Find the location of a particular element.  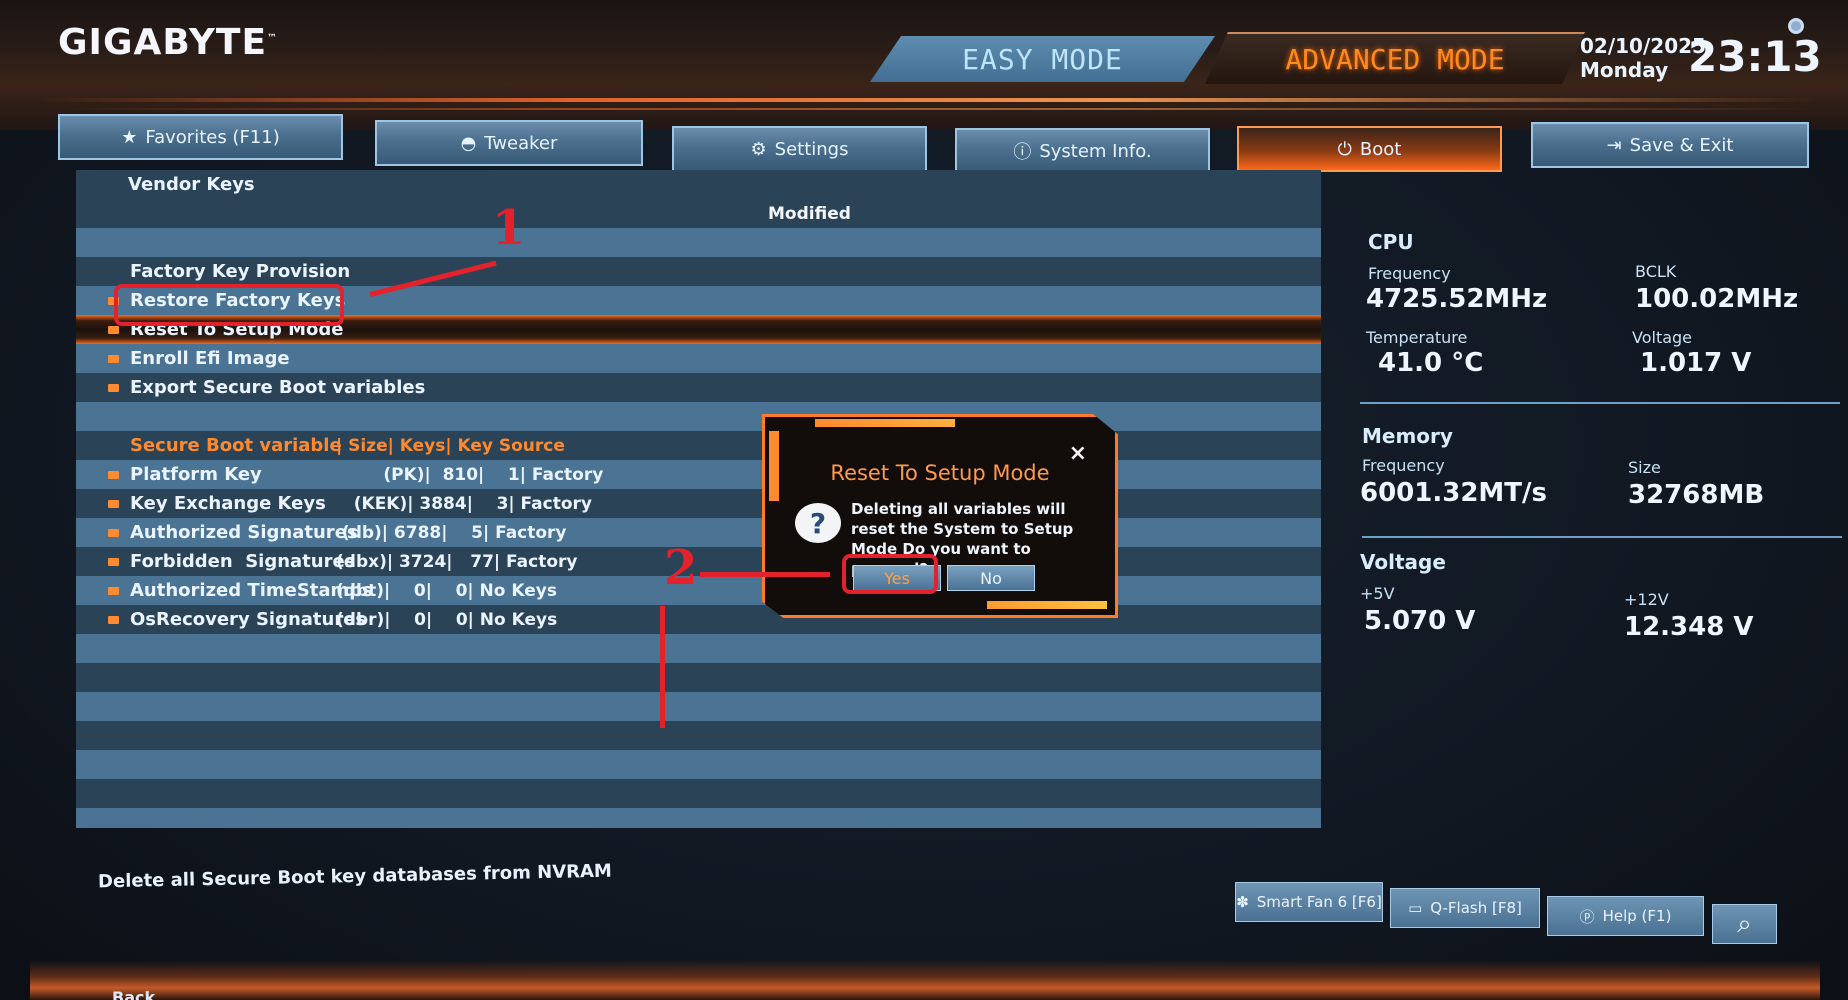

tab-settings: ⚙ Settings is located at coordinates (799, 149).